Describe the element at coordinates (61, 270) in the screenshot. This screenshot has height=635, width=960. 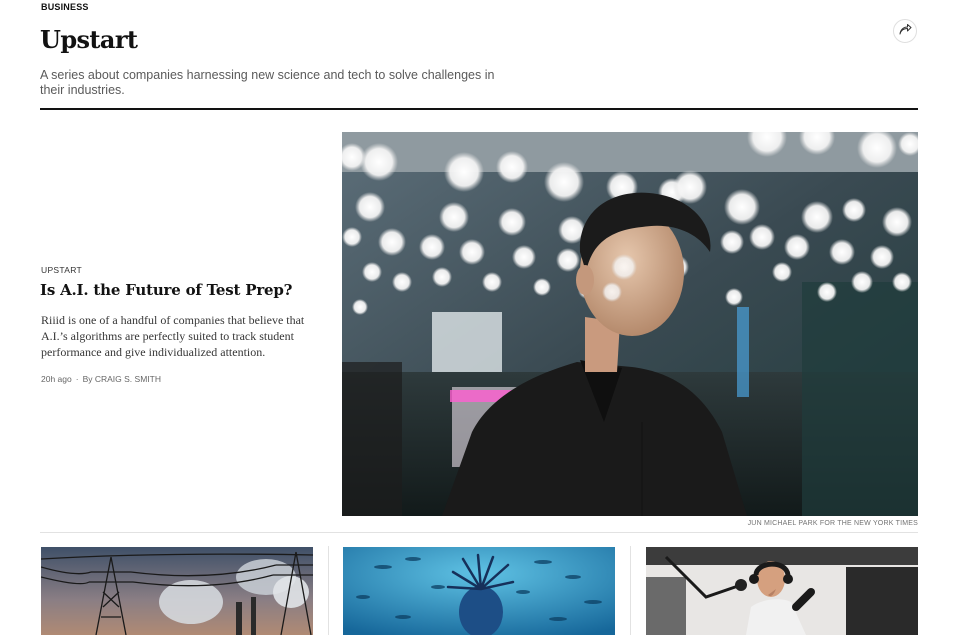
I see `story-kicker: UPSTART` at that location.